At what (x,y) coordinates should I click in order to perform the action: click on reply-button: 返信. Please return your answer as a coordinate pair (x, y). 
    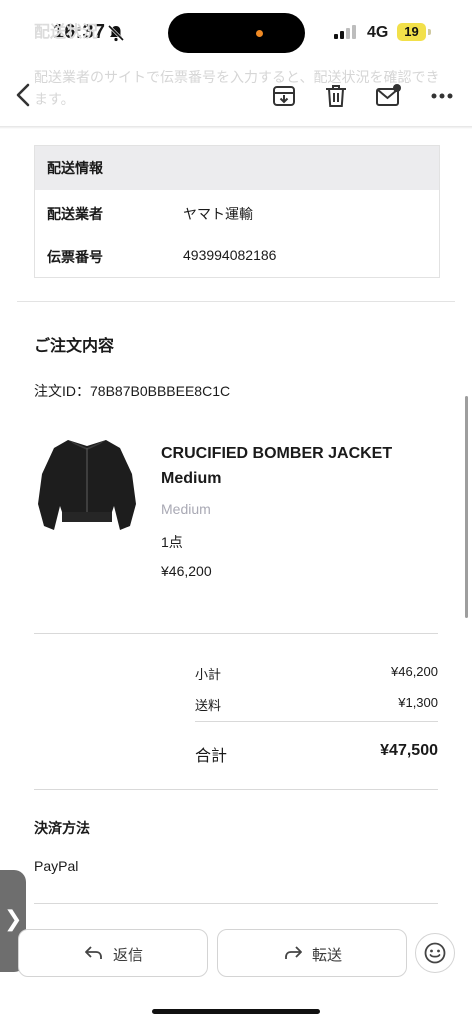
    Looking at the image, I should click on (113, 953).